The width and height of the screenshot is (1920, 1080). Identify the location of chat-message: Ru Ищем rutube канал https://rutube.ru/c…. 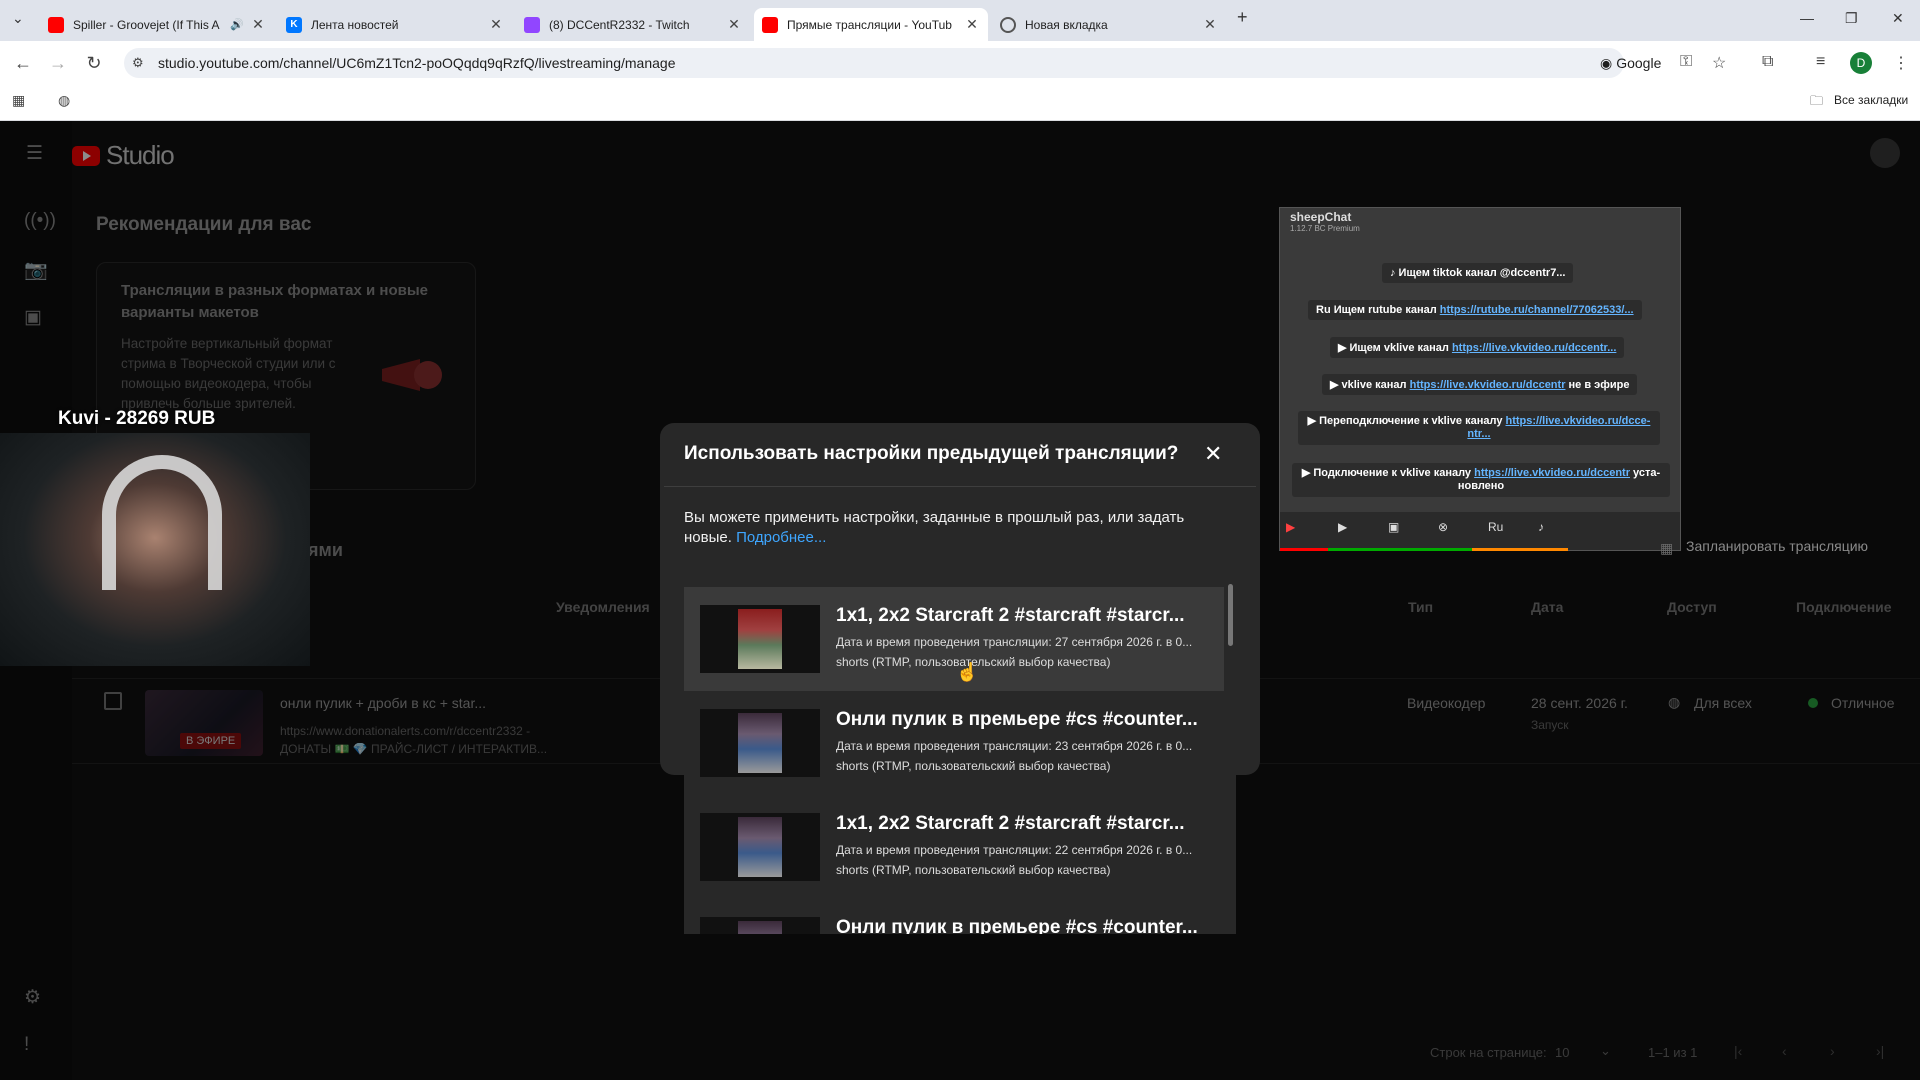
(1475, 310).